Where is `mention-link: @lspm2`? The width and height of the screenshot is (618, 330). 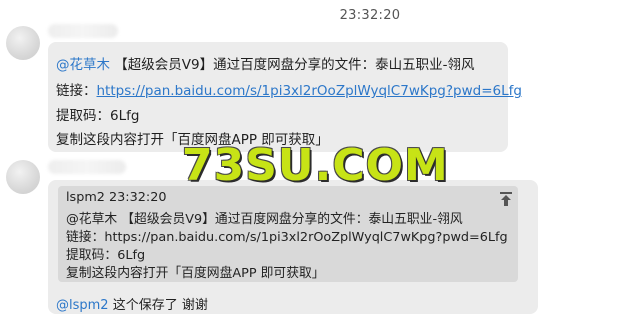
mention-link: @lspm2 is located at coordinates (82, 305).